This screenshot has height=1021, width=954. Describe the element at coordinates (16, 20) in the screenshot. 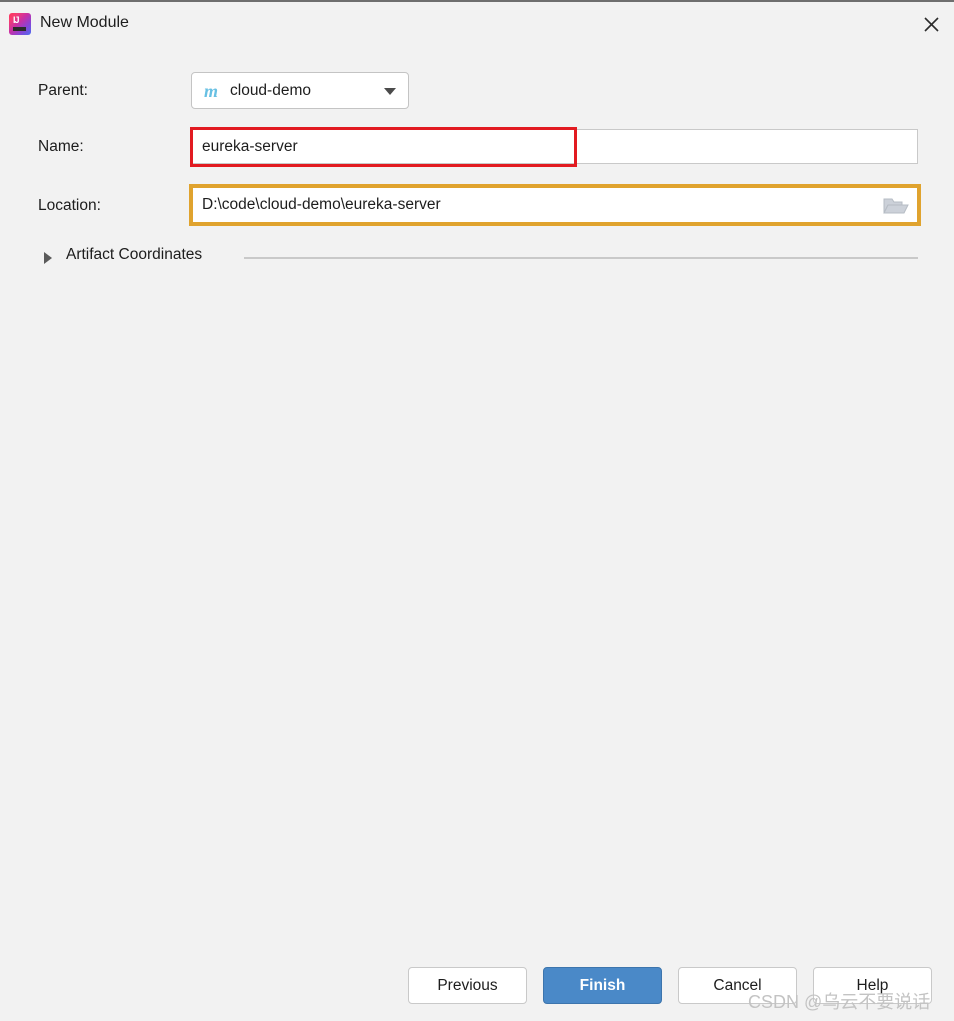

I see `intellij-idea-icon-letters: IJ` at that location.